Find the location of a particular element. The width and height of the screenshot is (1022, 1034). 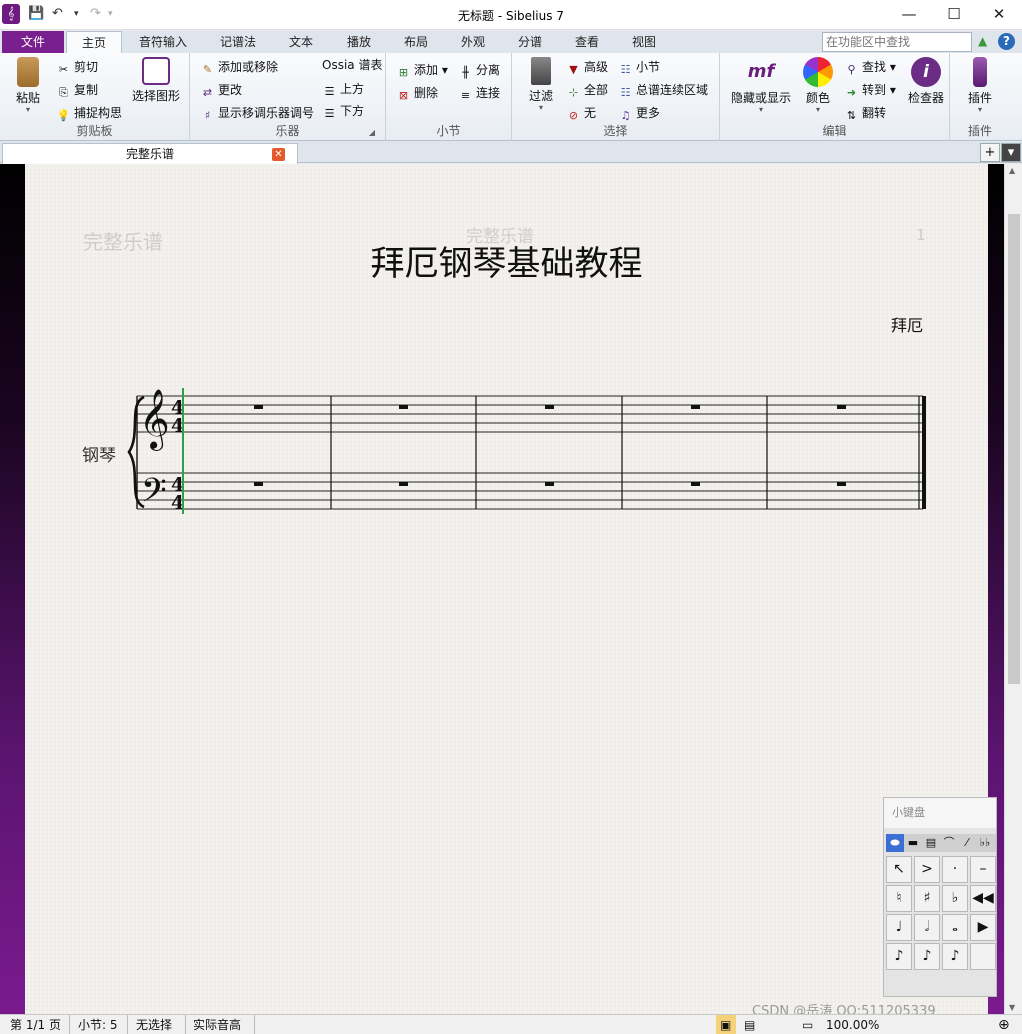

group-label-clipboard: 剪贴板 is located at coordinates (94, 131).